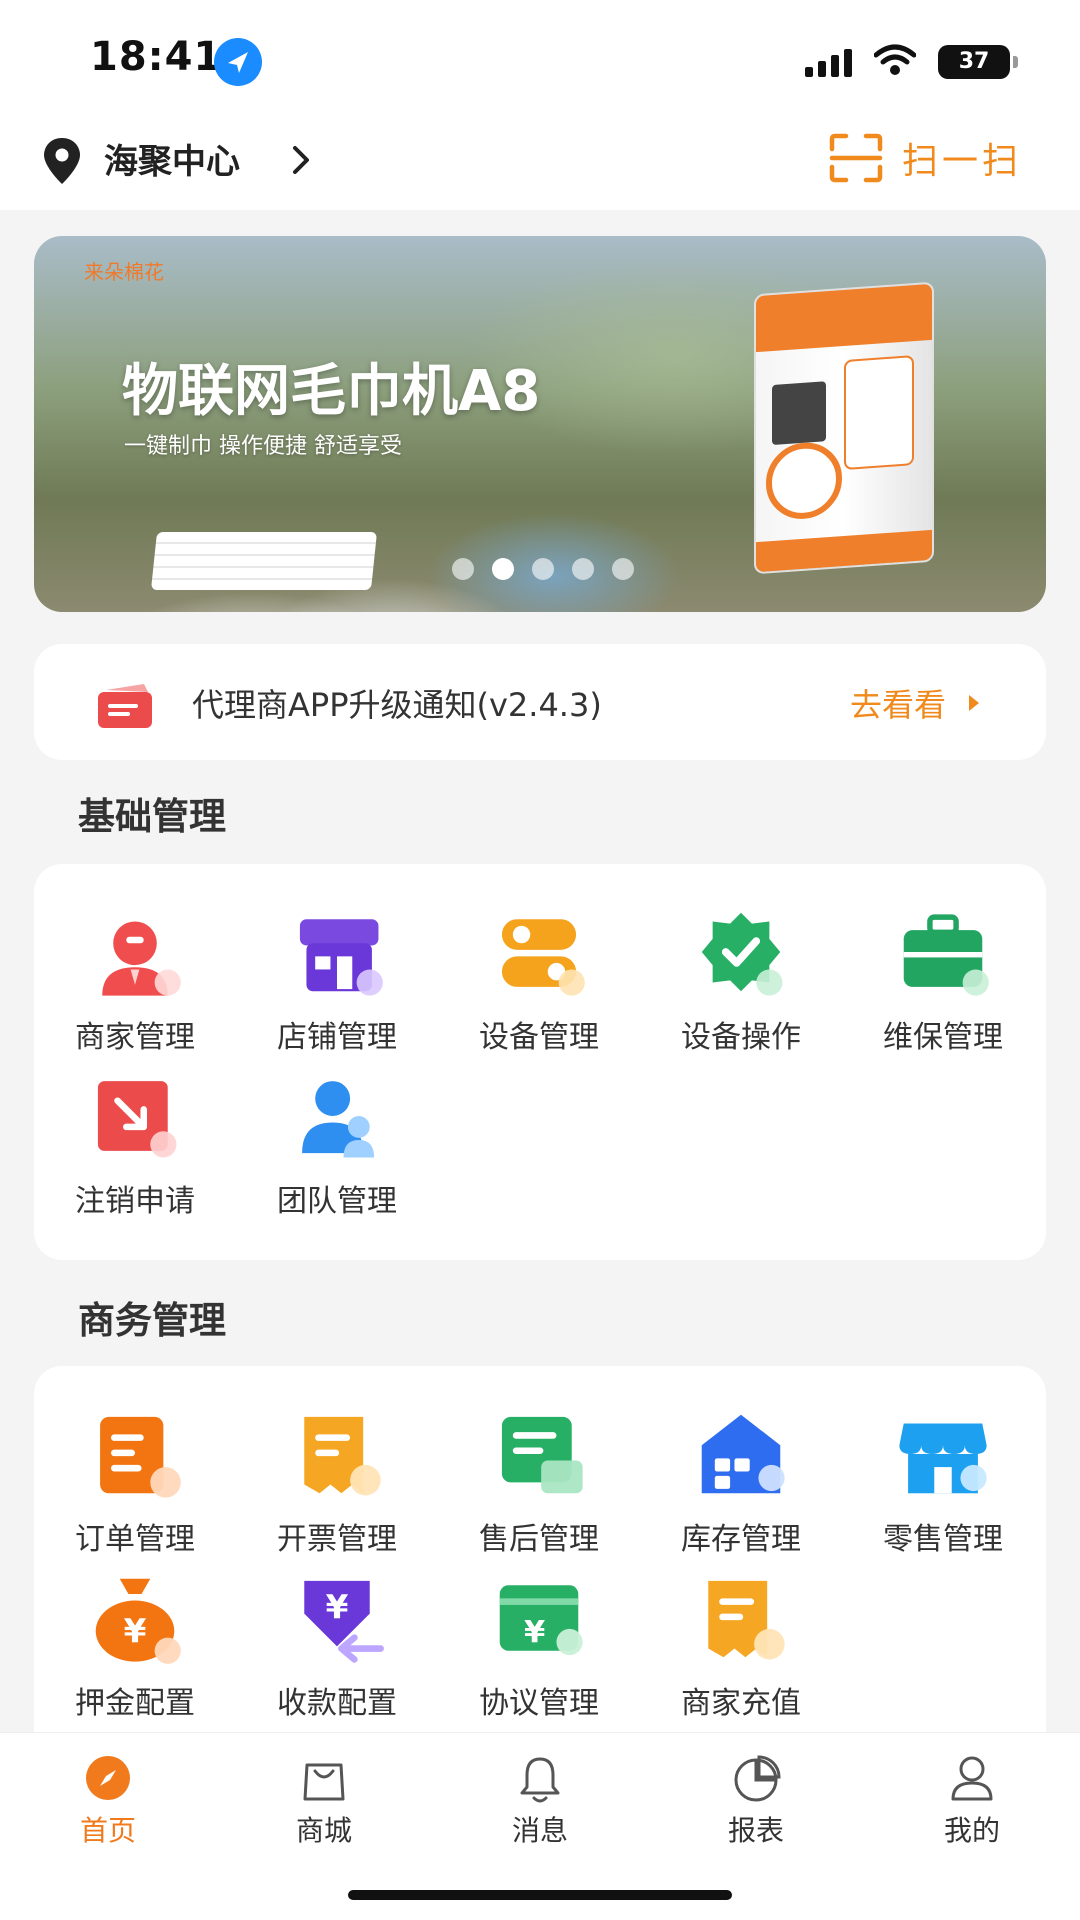 The height and width of the screenshot is (1920, 1080). I want to click on pie-chart-icon, so click(756, 1778).